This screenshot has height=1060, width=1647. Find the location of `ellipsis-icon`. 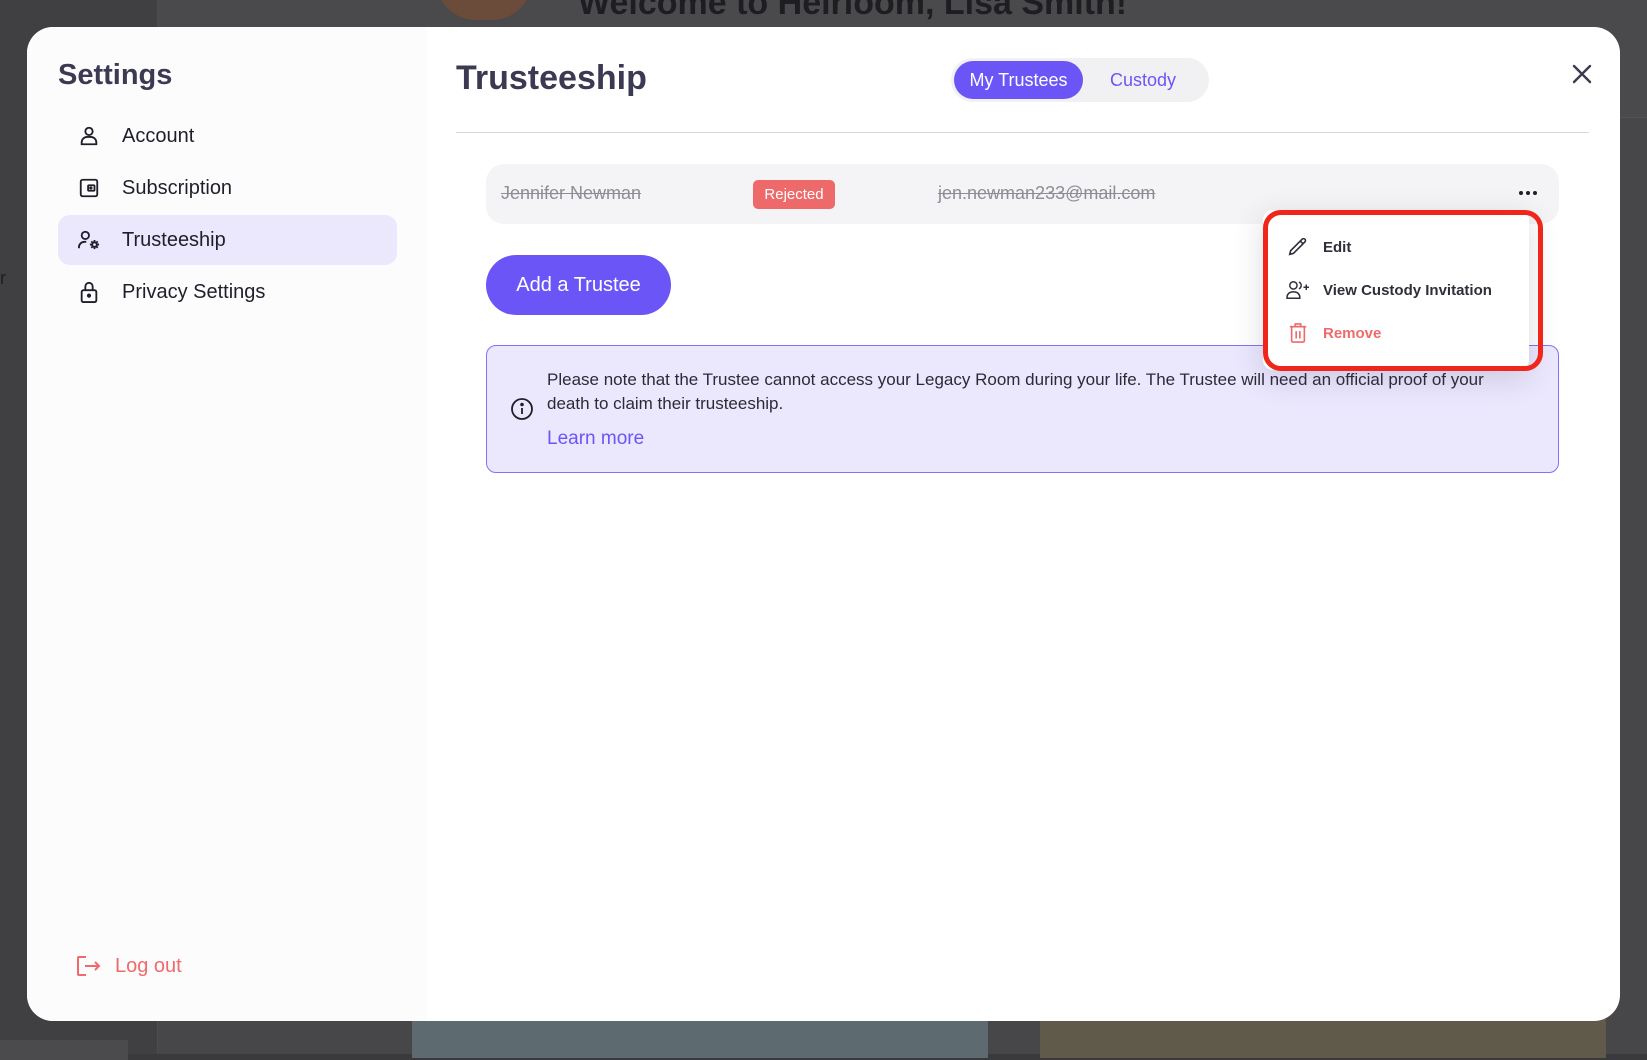

ellipsis-icon is located at coordinates (1528, 193).